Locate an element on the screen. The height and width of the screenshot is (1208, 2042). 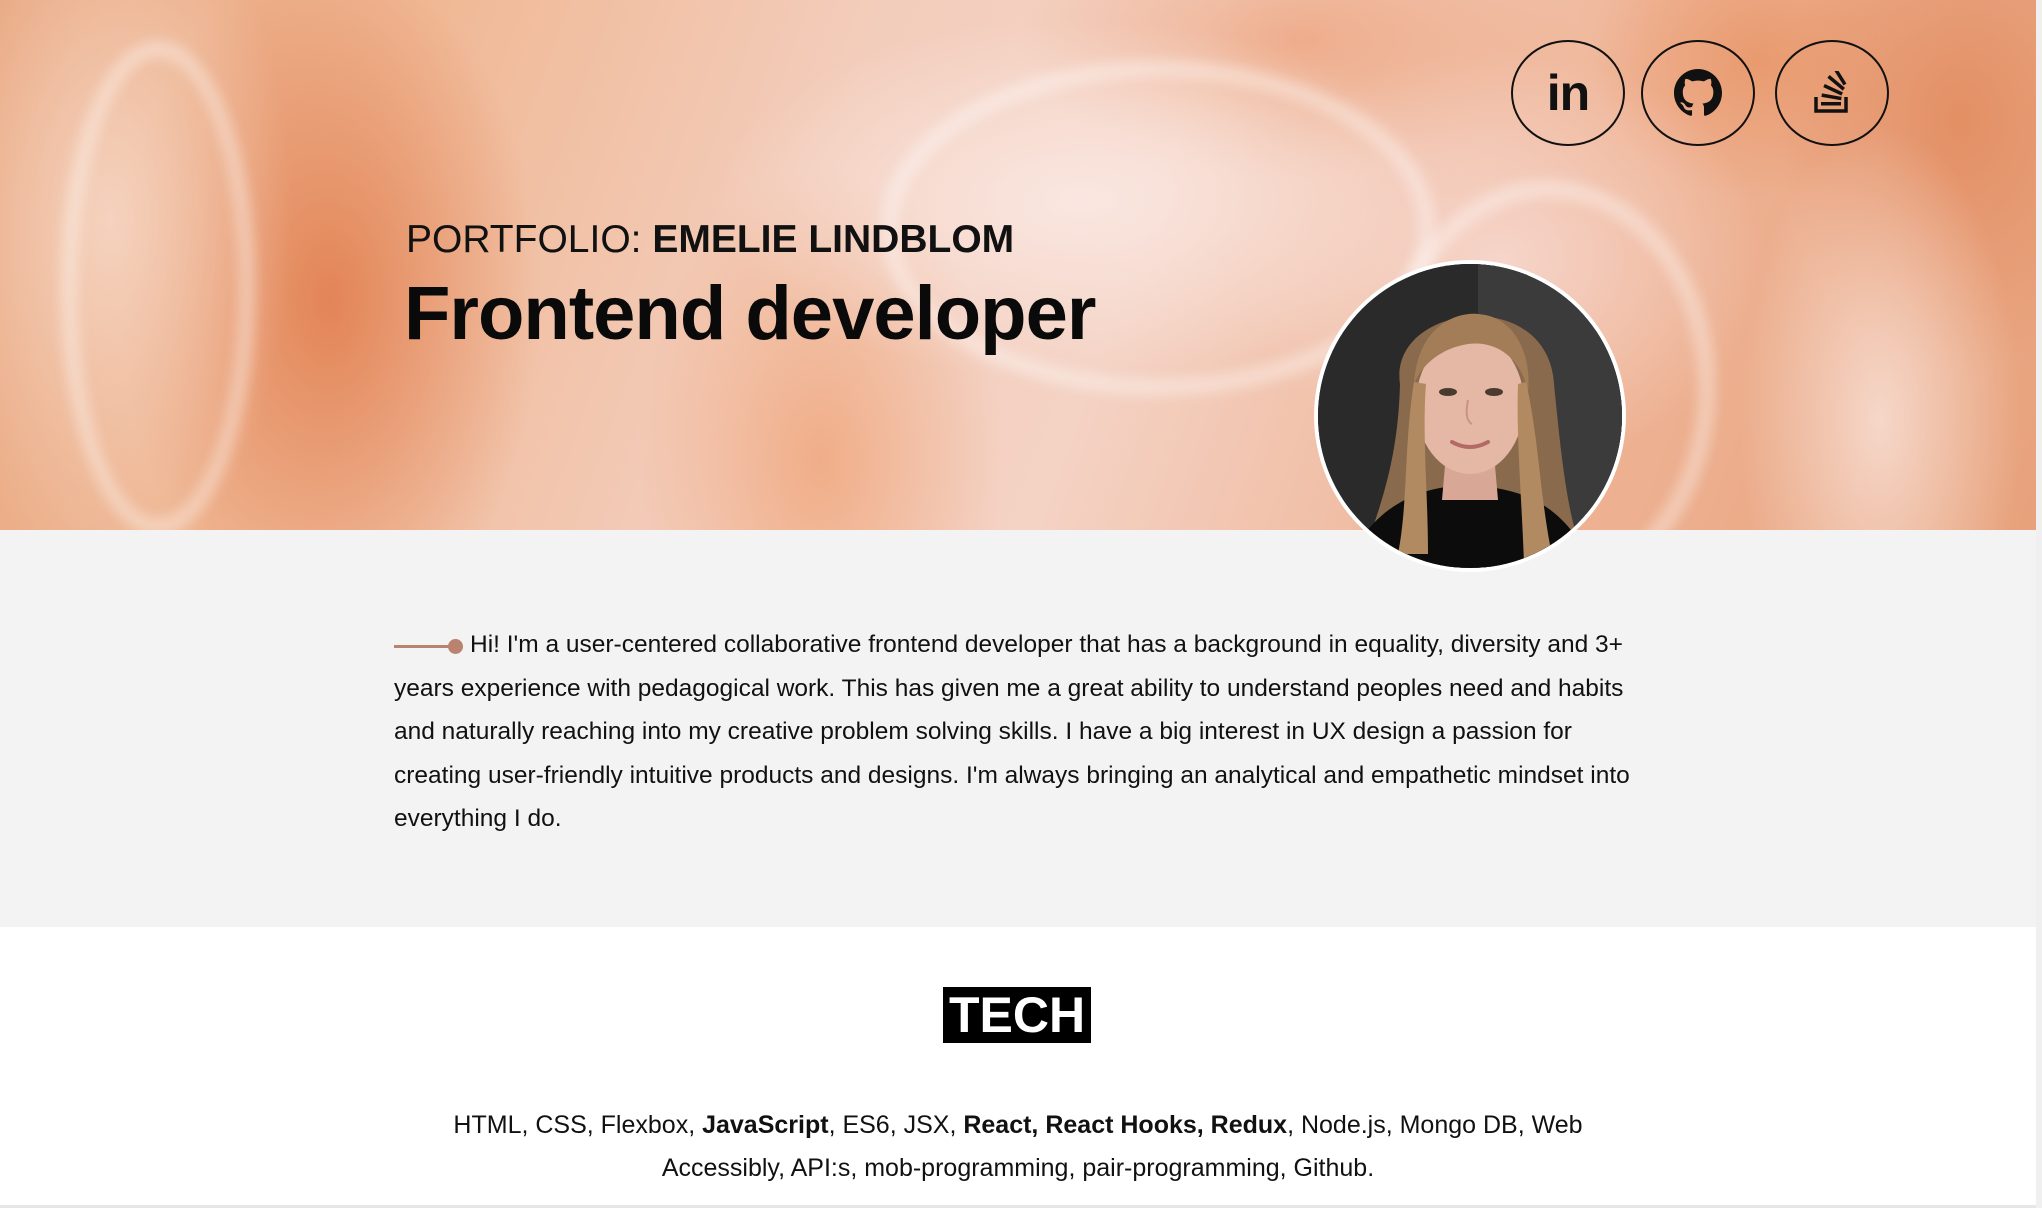
linkedin-link: in is located at coordinates (1568, 93).